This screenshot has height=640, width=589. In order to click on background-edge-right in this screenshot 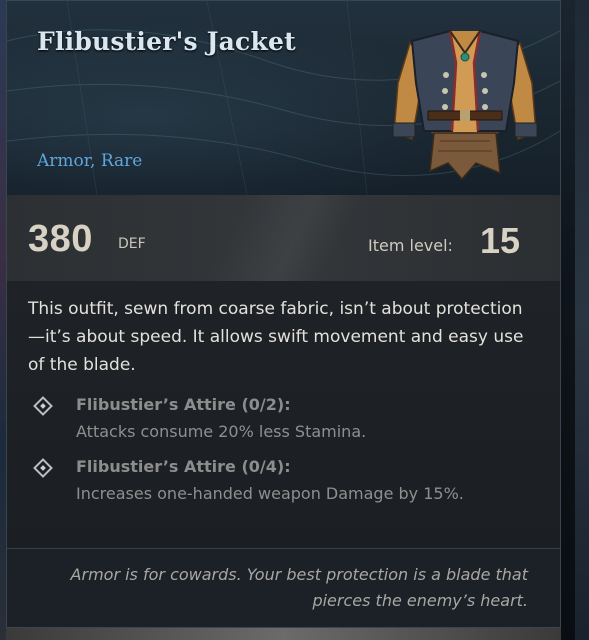, I will do `click(582, 320)`.